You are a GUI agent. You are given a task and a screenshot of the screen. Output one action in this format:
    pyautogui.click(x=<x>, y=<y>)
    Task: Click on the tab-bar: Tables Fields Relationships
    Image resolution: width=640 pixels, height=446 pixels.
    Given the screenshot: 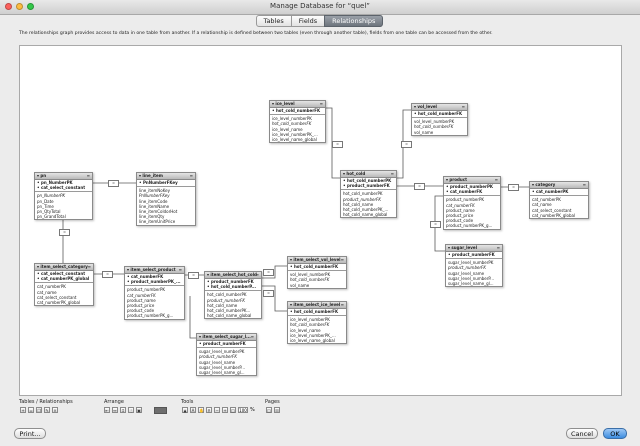 What is the action you would take?
    pyautogui.click(x=320, y=21)
    